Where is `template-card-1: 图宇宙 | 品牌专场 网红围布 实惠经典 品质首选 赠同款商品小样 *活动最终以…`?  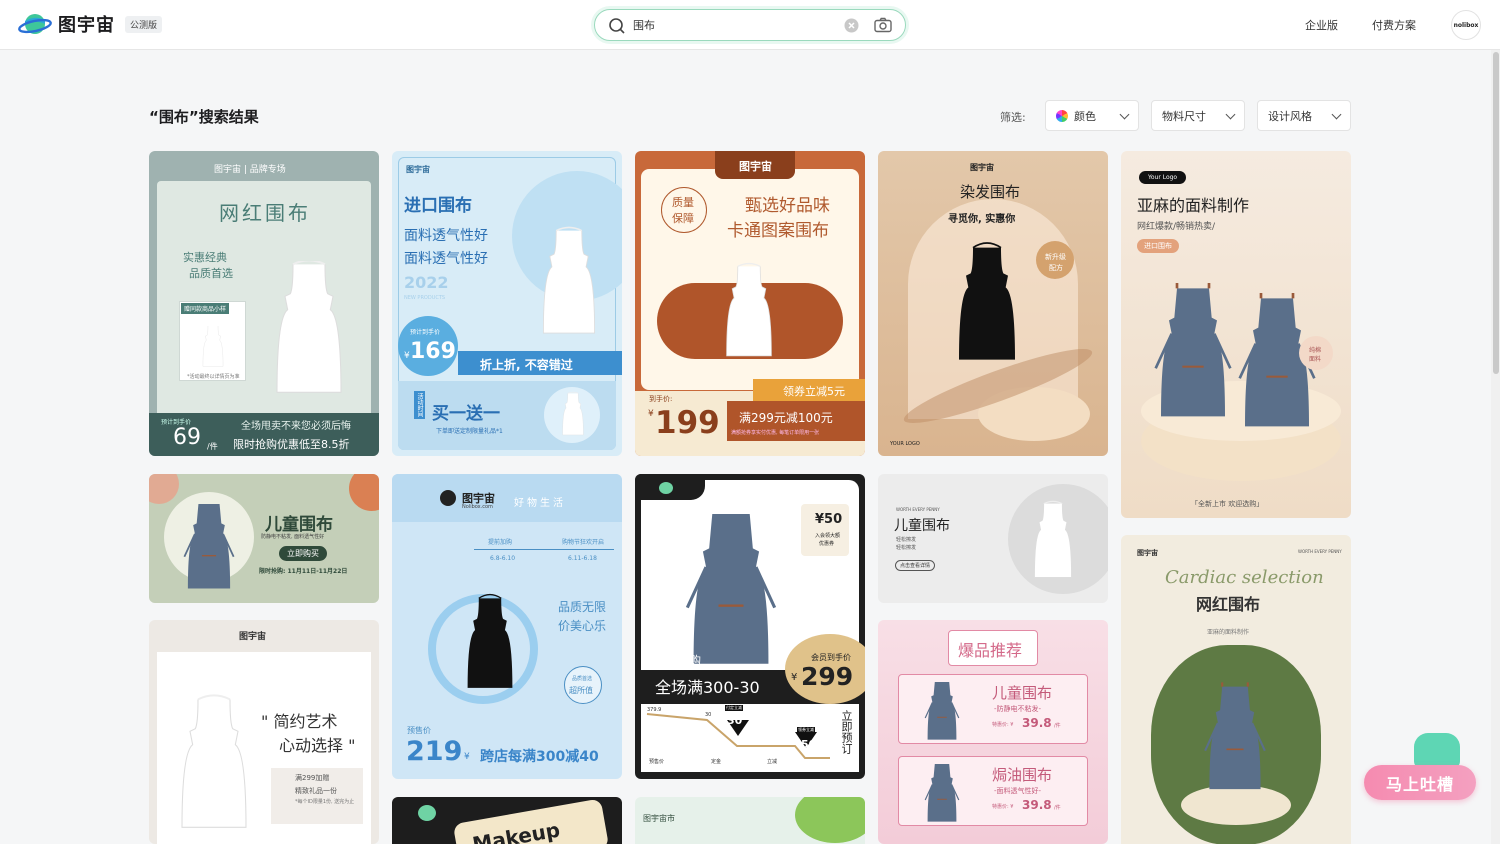
template-card-1: 图宇宙 | 品牌专场 网红围布 实惠经典 品质首选 赠同款商品小样 *活动最终以… is located at coordinates (264, 303).